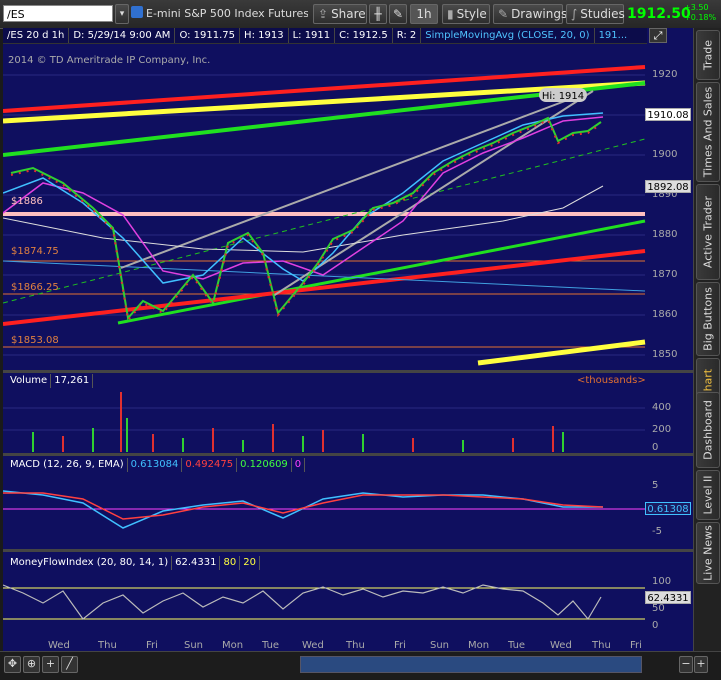 This screenshot has height=680, width=721. I want to click on zoom-button: ⊕, so click(31, 664).